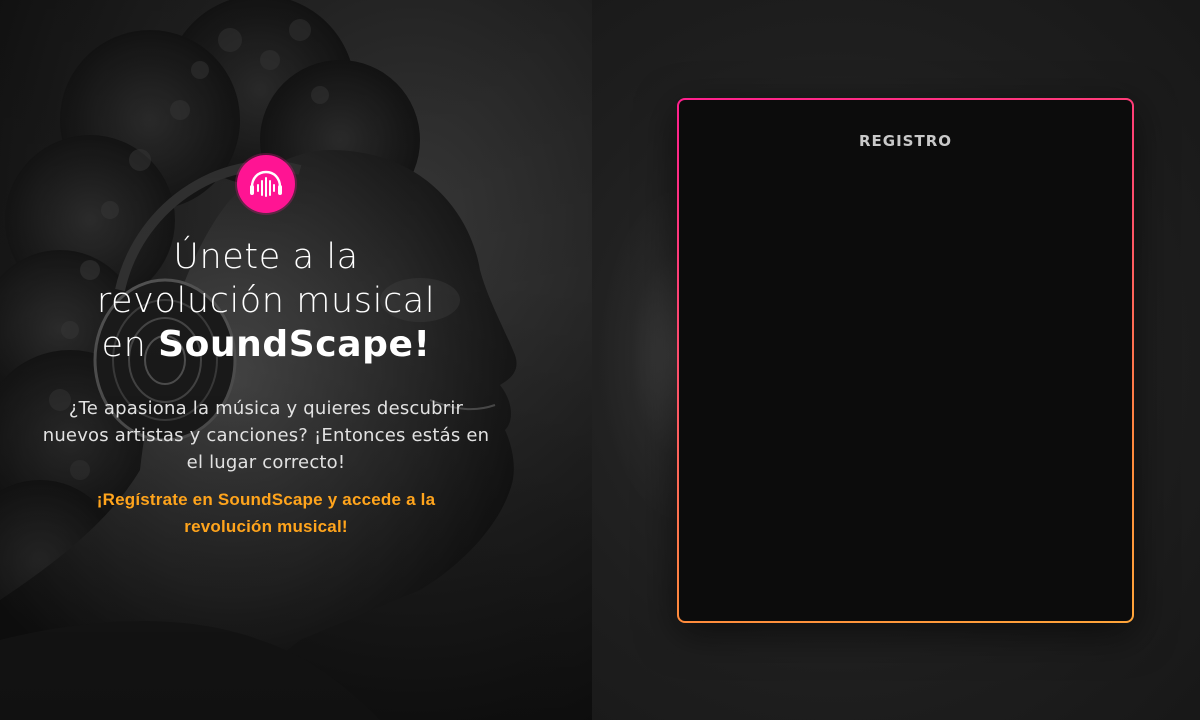 This screenshot has height=720, width=1200. What do you see at coordinates (266, 257) in the screenshot?
I see `hero-title-line1: Únete a la` at bounding box center [266, 257].